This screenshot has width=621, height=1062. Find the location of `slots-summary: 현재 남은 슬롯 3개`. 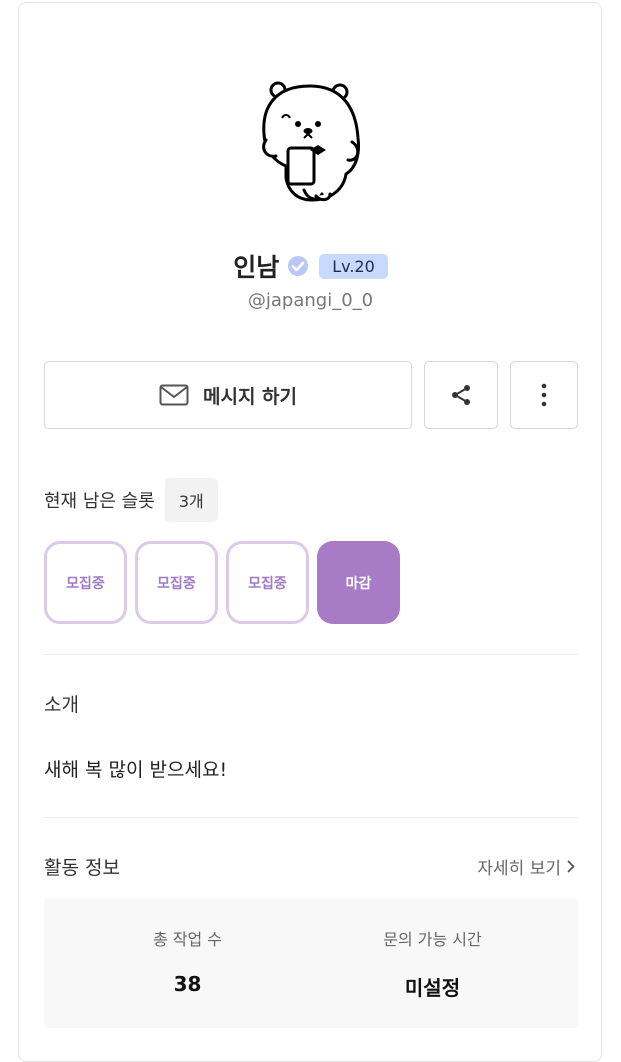

slots-summary: 현재 남은 슬롯 3개 is located at coordinates (131, 500).